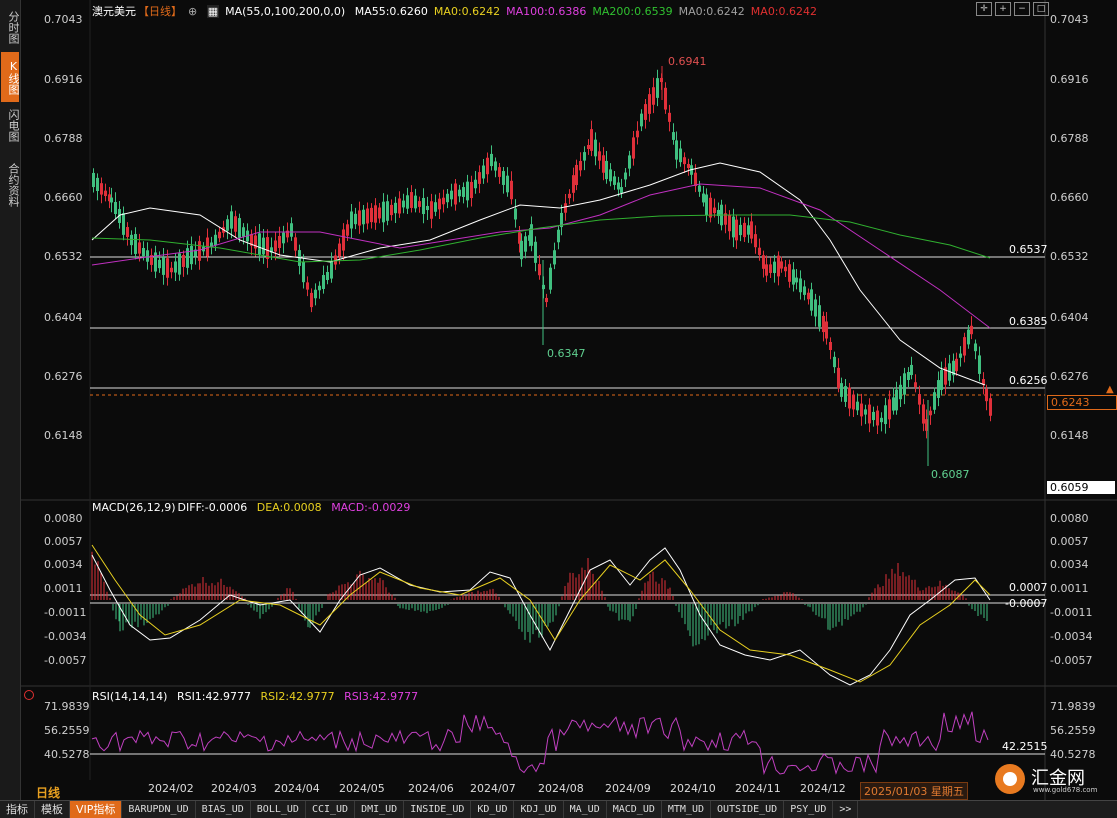 This screenshot has width=1117, height=818. I want to click on bottom-tab: 模板, so click(52, 809).